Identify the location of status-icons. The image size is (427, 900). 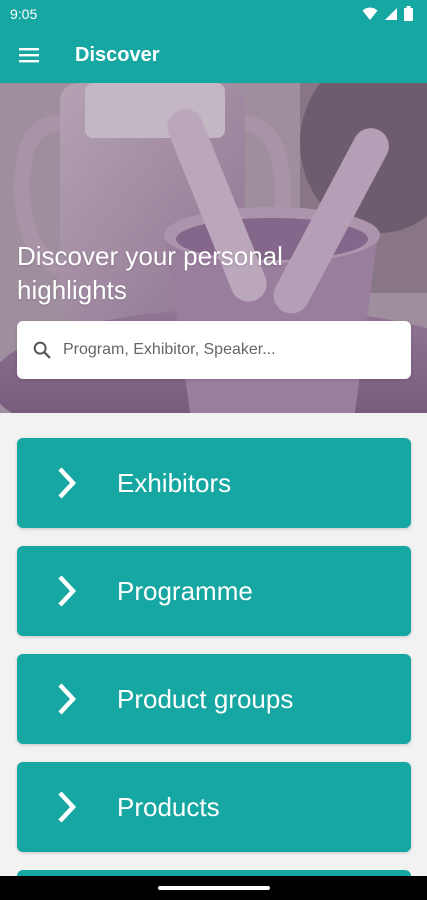
(387, 13).